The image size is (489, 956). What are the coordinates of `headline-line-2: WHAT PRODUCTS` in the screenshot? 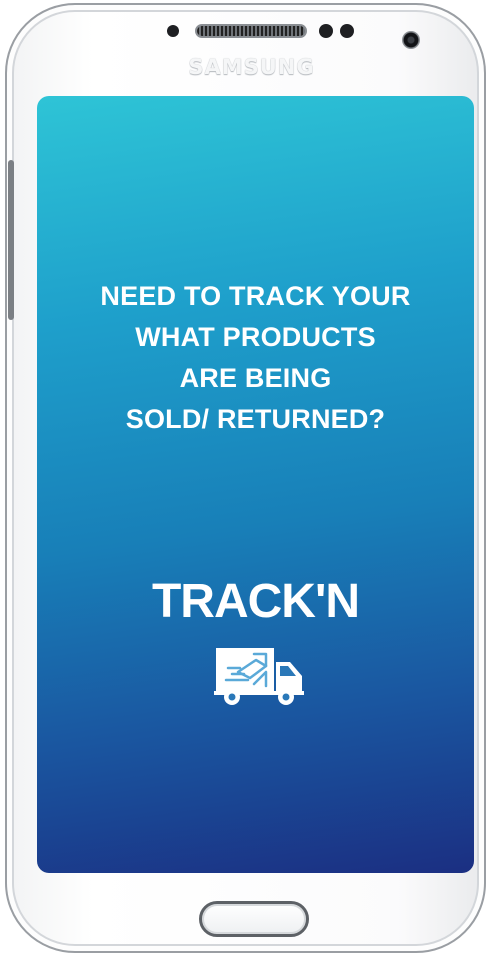 It's located at (255, 337).